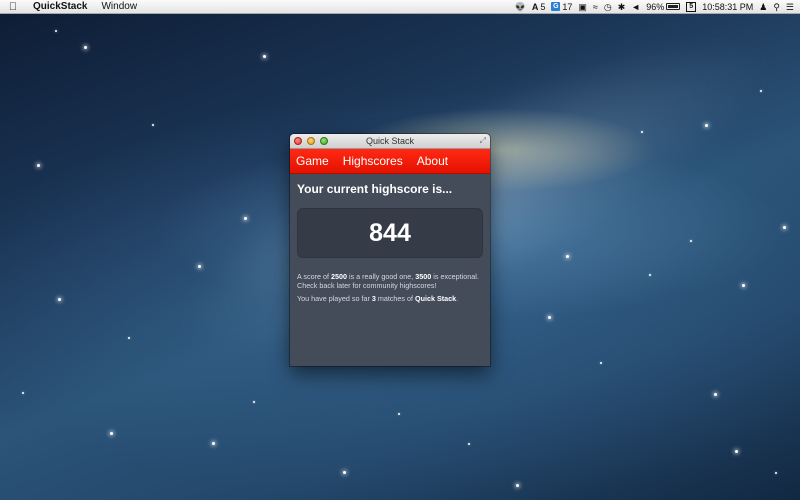 The width and height of the screenshot is (800, 500). I want to click on game-name: Quick Stack, so click(436, 298).